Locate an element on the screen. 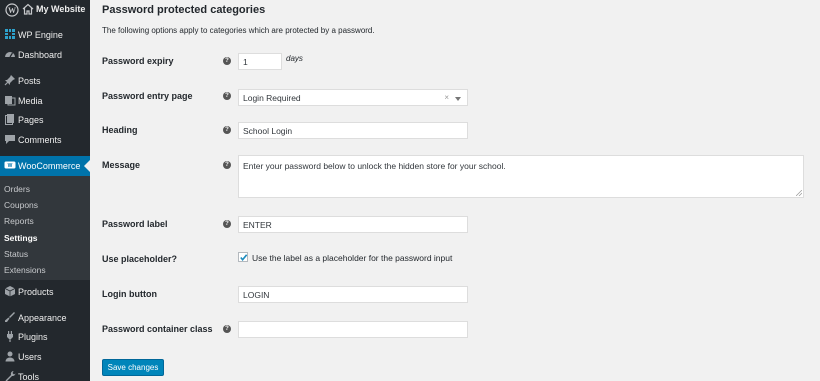 The width and height of the screenshot is (820, 381). menu-label: Plugins is located at coordinates (33, 337).